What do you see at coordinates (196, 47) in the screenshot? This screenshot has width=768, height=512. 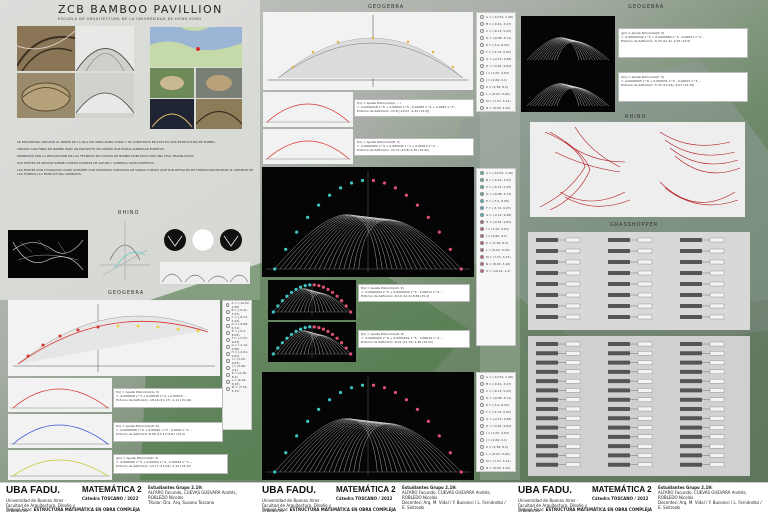 I see `location-map-image` at bounding box center [196, 47].